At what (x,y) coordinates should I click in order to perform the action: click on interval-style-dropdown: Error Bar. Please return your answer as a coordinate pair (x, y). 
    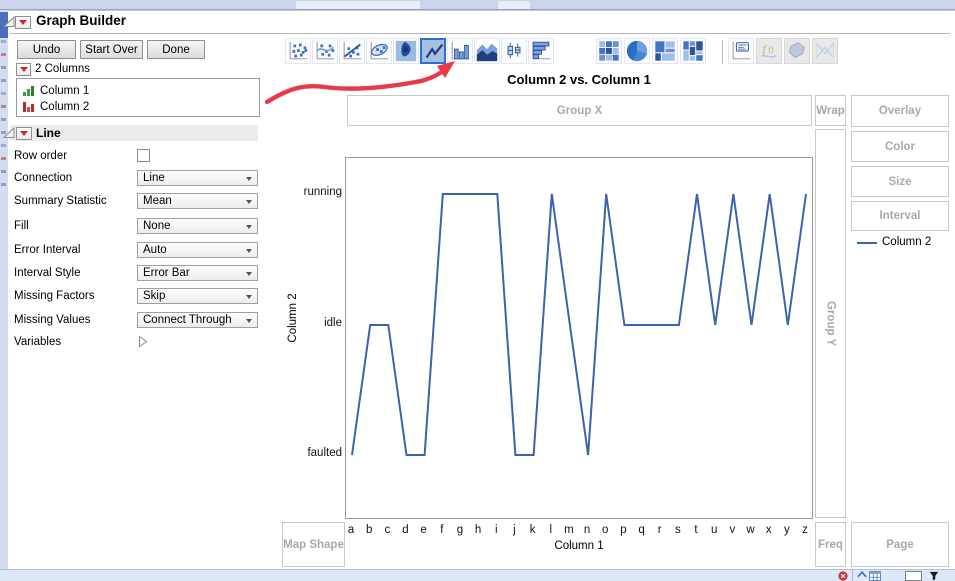
    Looking at the image, I should click on (197, 273).